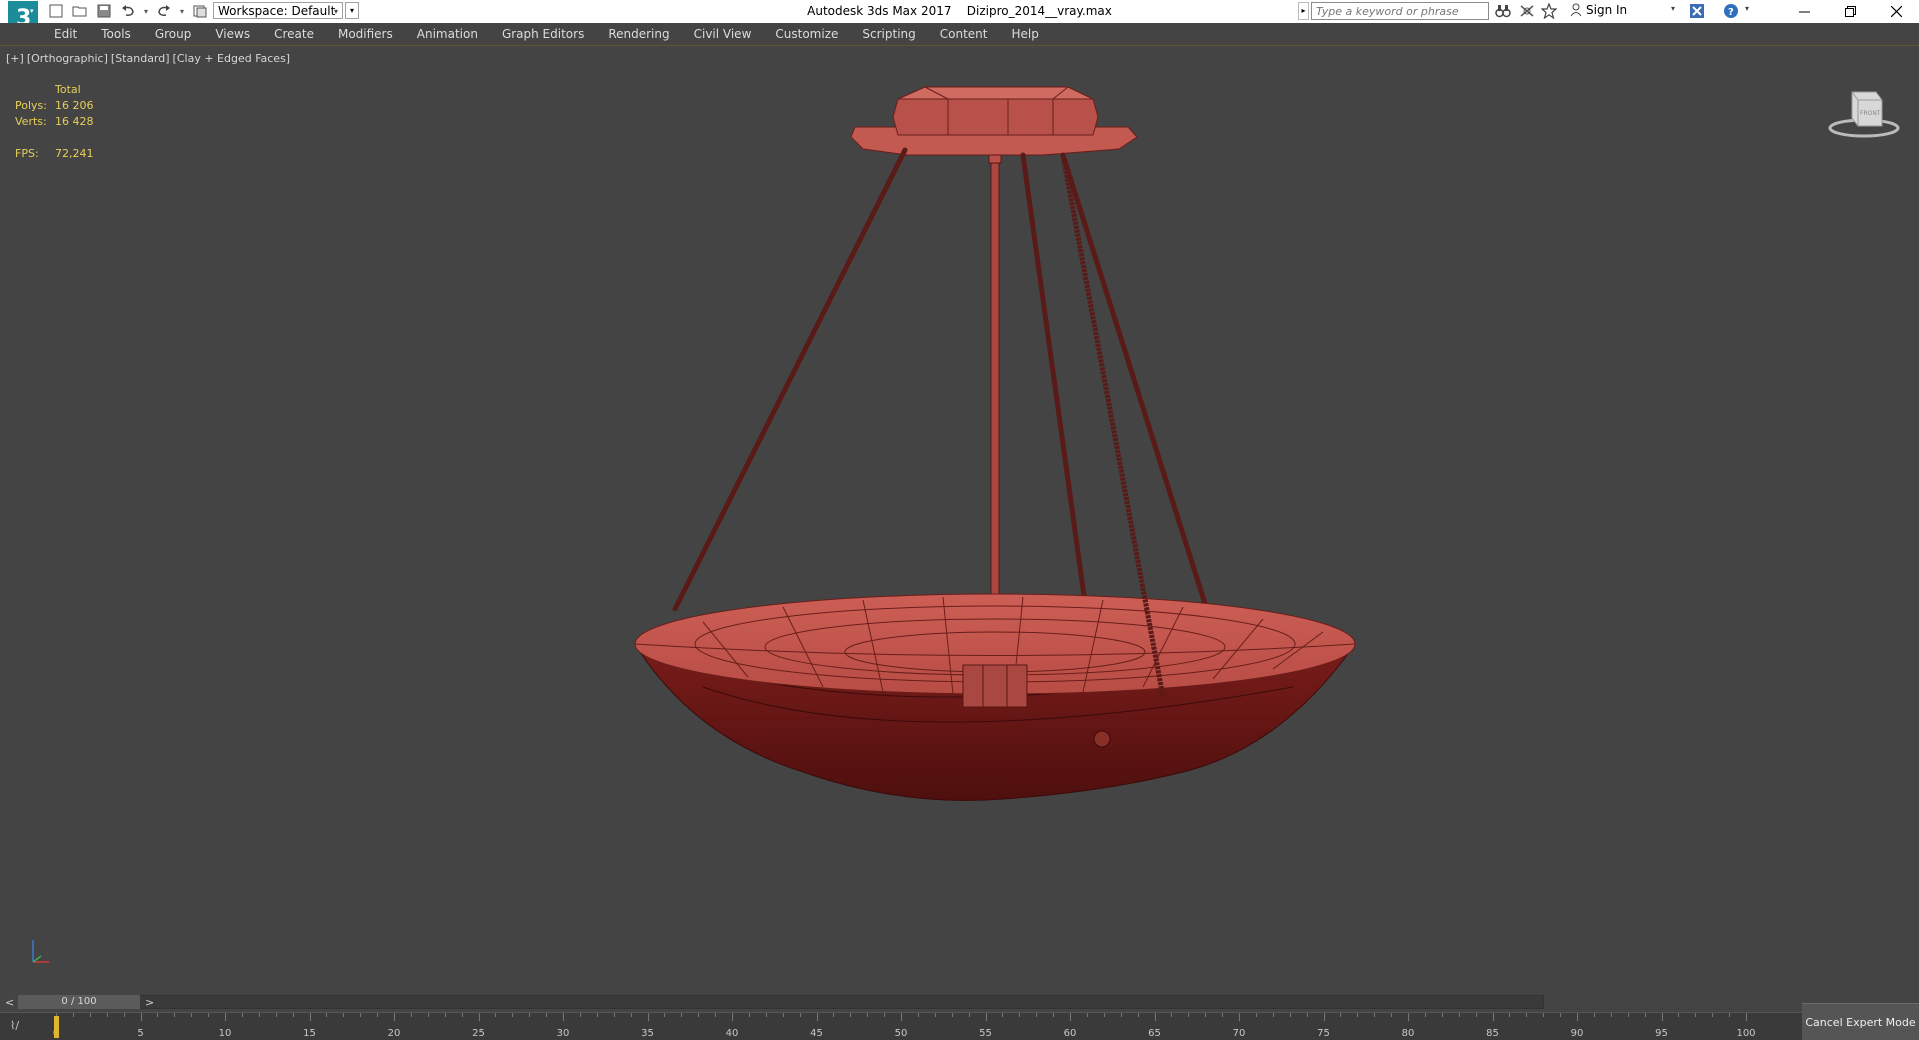  Describe the element at coordinates (781, 1002) in the screenshot. I see `time-slider-track` at that location.